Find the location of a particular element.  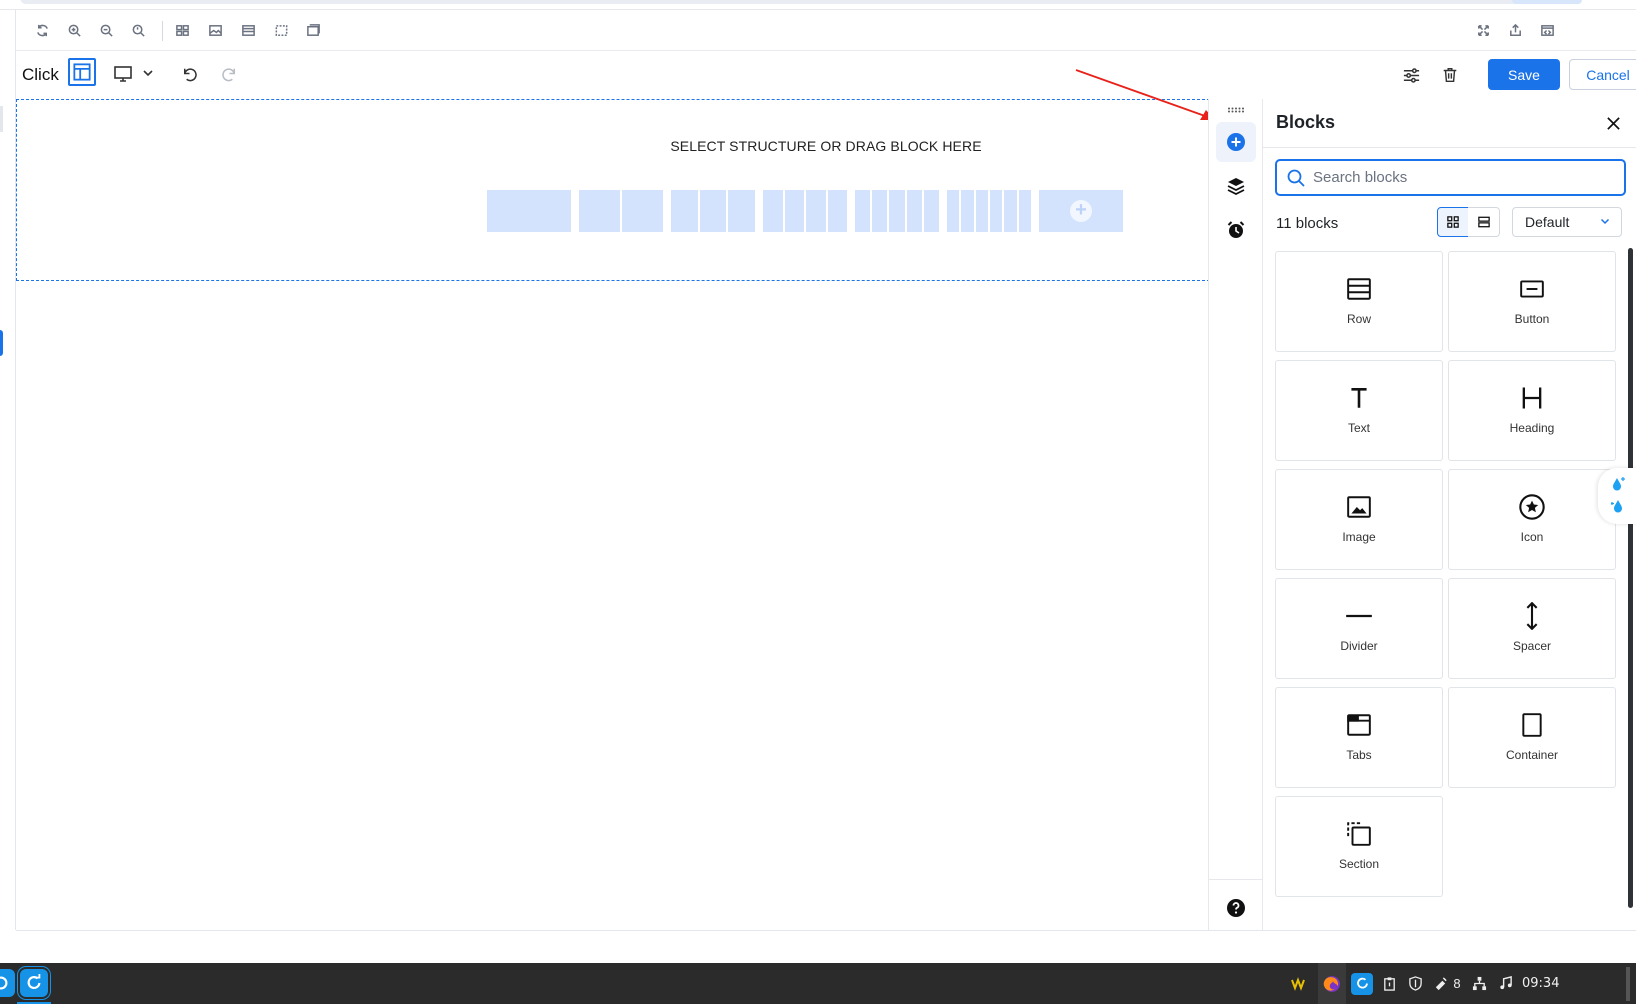

editor-toolbar-main: Click Save Cancel is located at coordinates (826, 75).